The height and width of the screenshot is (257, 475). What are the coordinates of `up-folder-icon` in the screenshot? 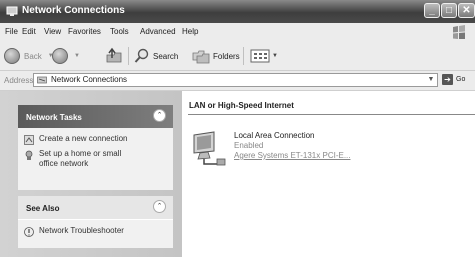 It's located at (114, 55).